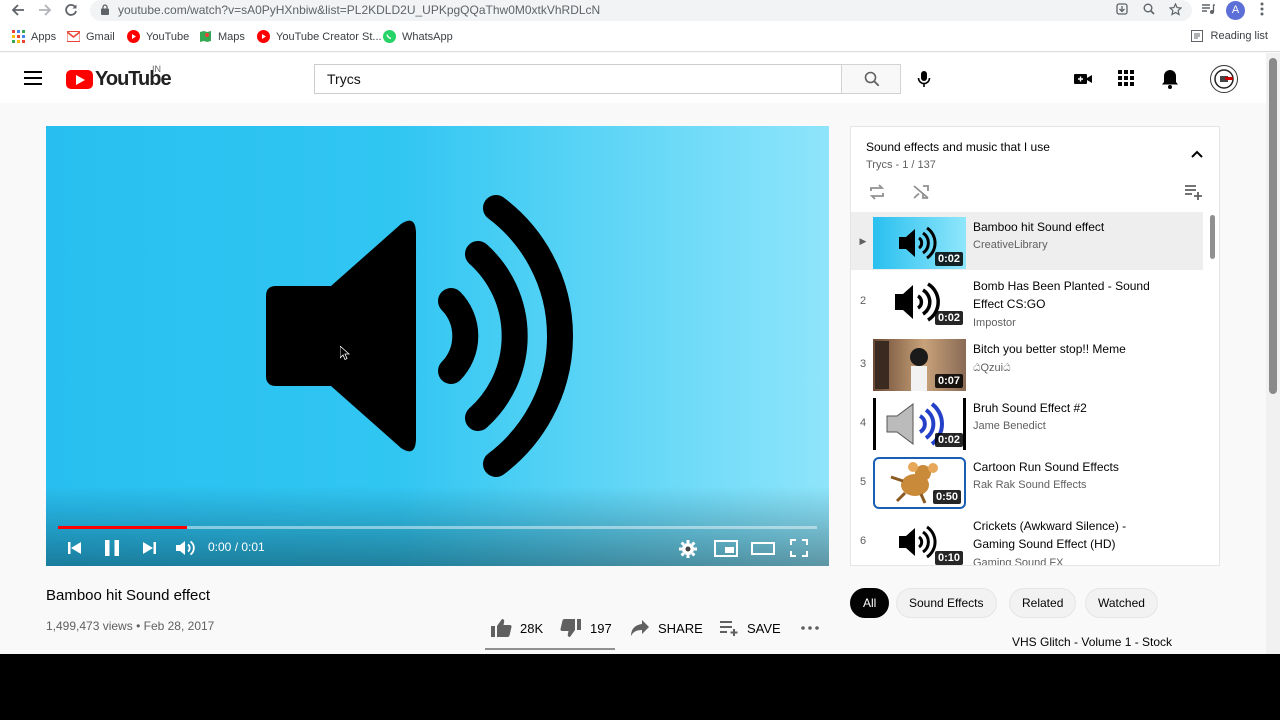  I want to click on bookmark-whatsapp: WhatsApp, so click(418, 36).